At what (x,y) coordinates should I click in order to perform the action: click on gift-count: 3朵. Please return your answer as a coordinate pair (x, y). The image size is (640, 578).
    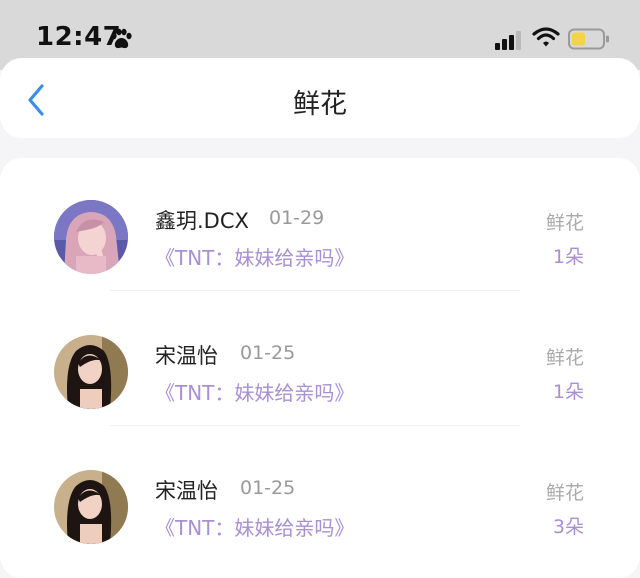
    Looking at the image, I should click on (568, 527).